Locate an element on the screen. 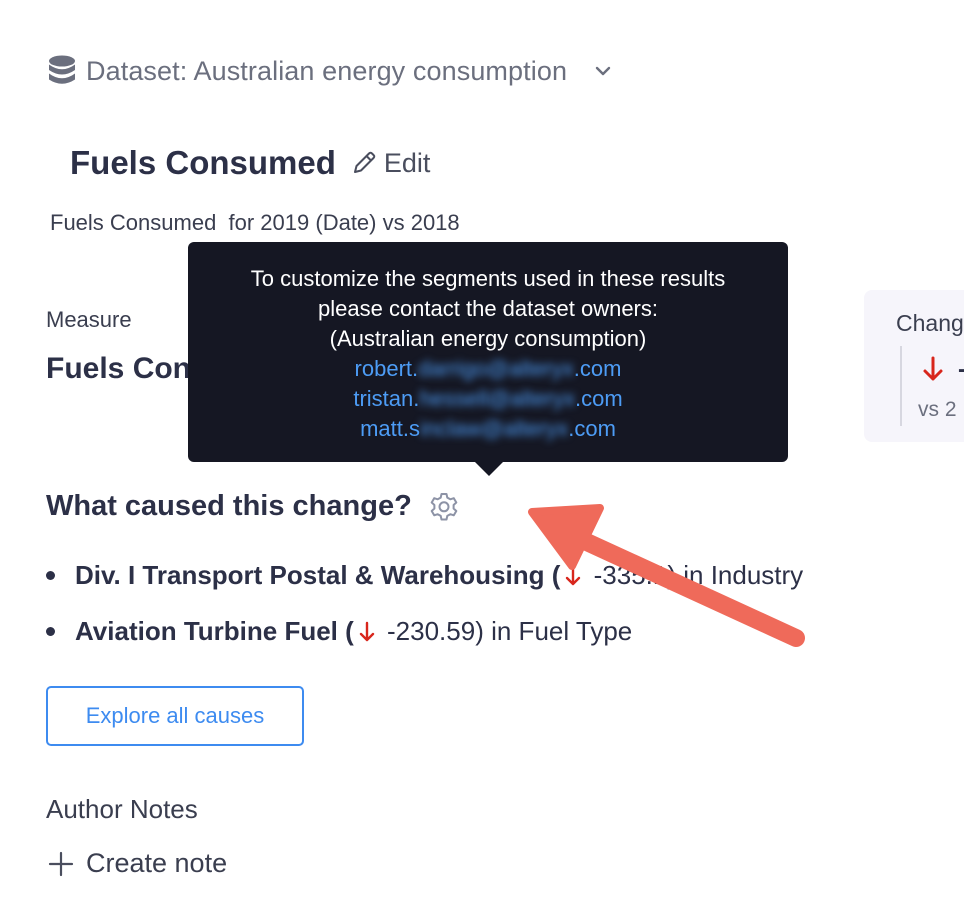  change-vs: vs 2 is located at coordinates (937, 409).